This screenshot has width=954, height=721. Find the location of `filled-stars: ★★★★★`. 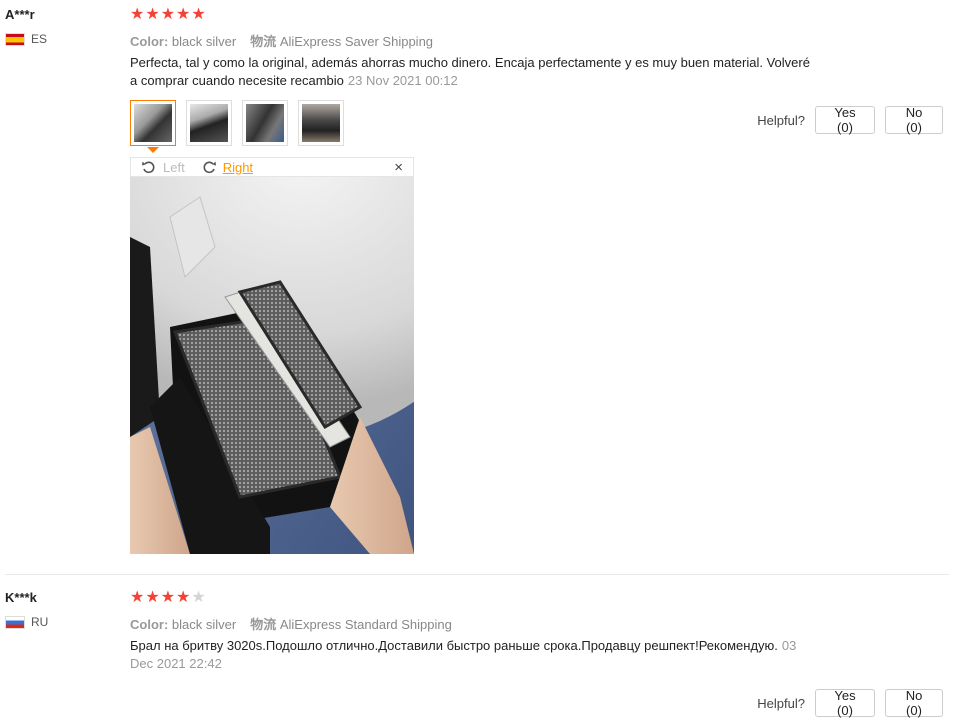

filled-stars: ★★★★★ is located at coordinates (168, 14).